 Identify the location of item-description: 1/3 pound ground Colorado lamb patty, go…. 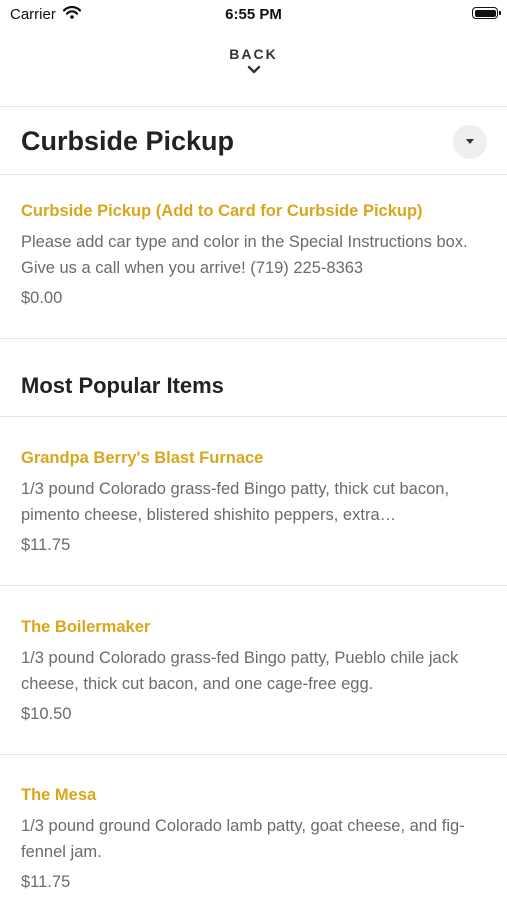
(243, 839).